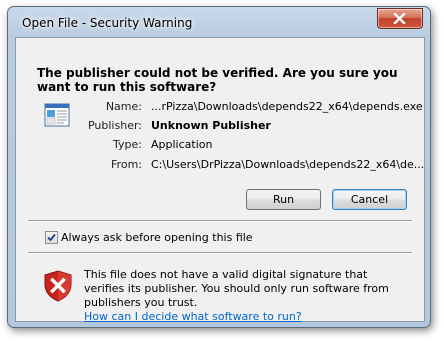  What do you see at coordinates (157, 237) in the screenshot?
I see `always-ask-label: Always ask before opening this file` at bounding box center [157, 237].